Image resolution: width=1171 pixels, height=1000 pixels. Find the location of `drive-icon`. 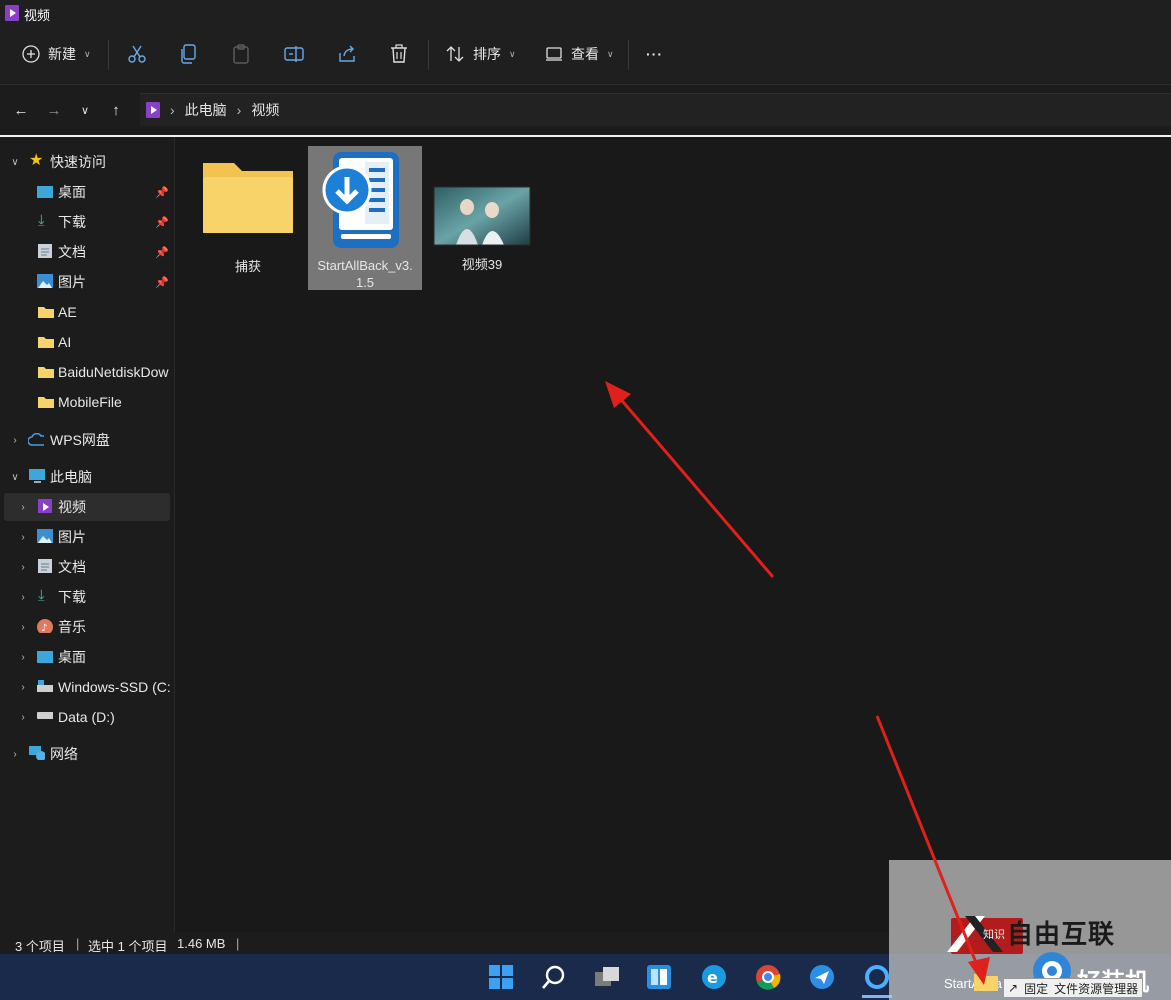

drive-icon is located at coordinates (45, 686).